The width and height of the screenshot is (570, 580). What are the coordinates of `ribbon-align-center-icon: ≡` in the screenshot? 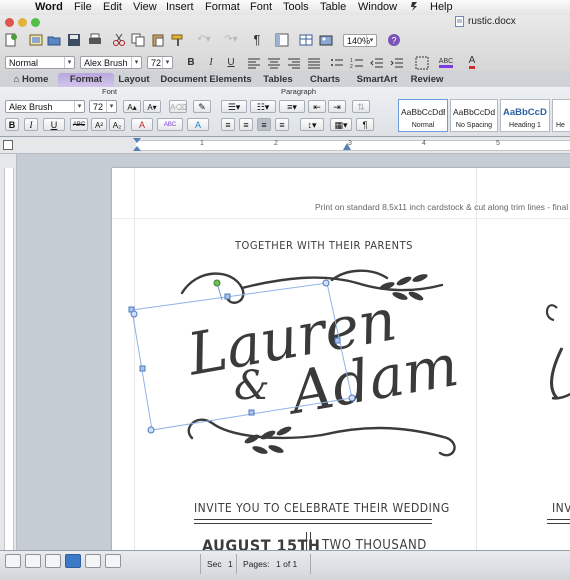 It's located at (246, 124).